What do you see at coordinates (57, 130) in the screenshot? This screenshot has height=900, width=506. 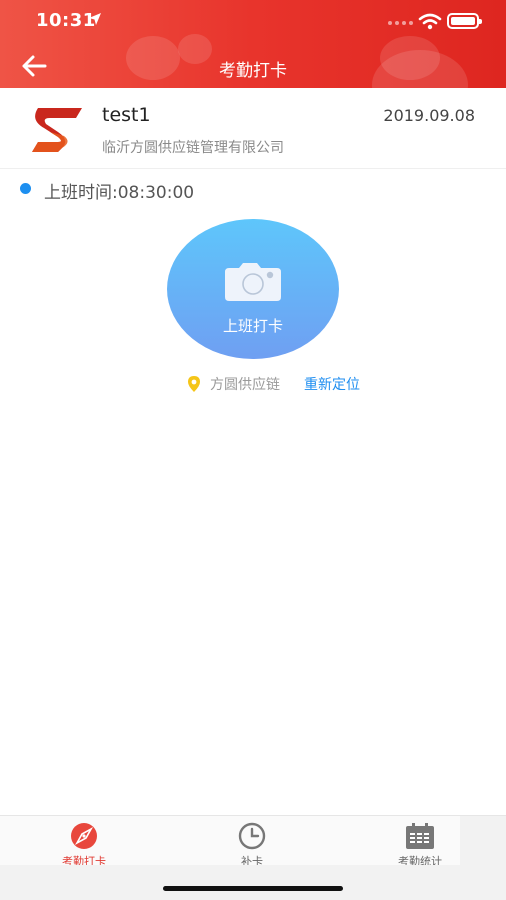 I see `company-logo` at bounding box center [57, 130].